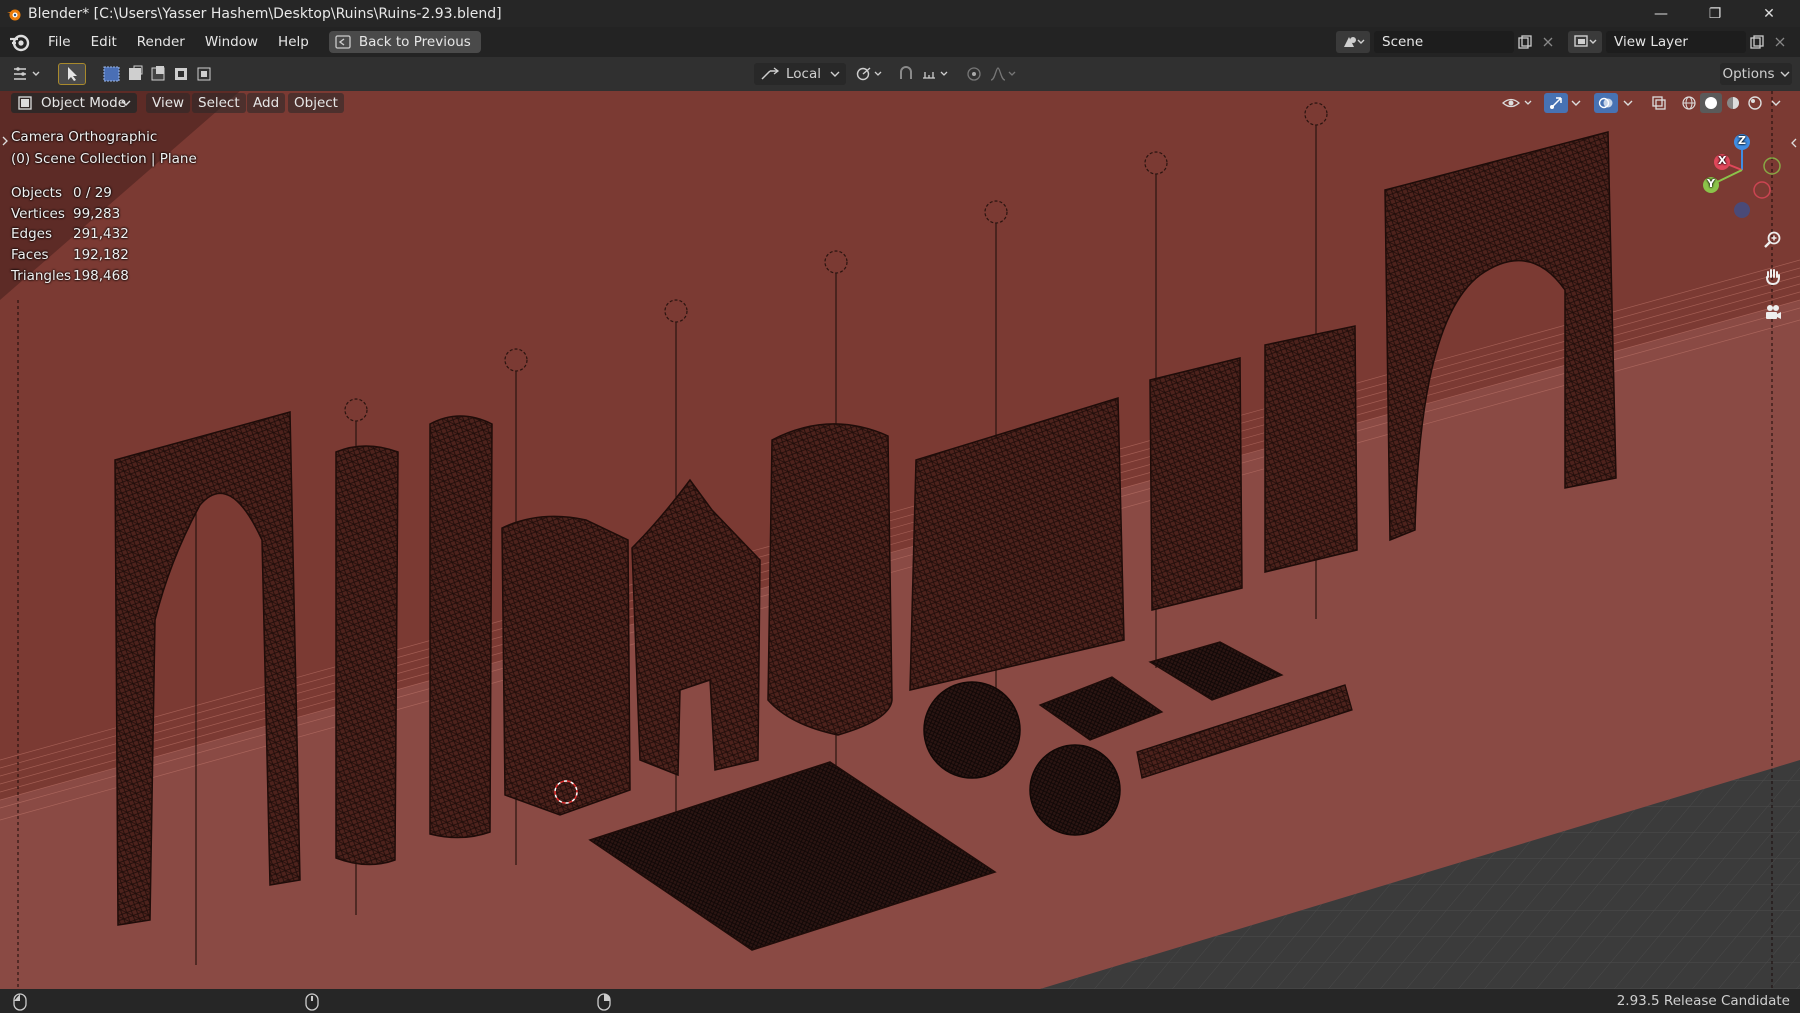 This screenshot has height=1013, width=1800. I want to click on transform-orientation-icon, so click(770, 73).